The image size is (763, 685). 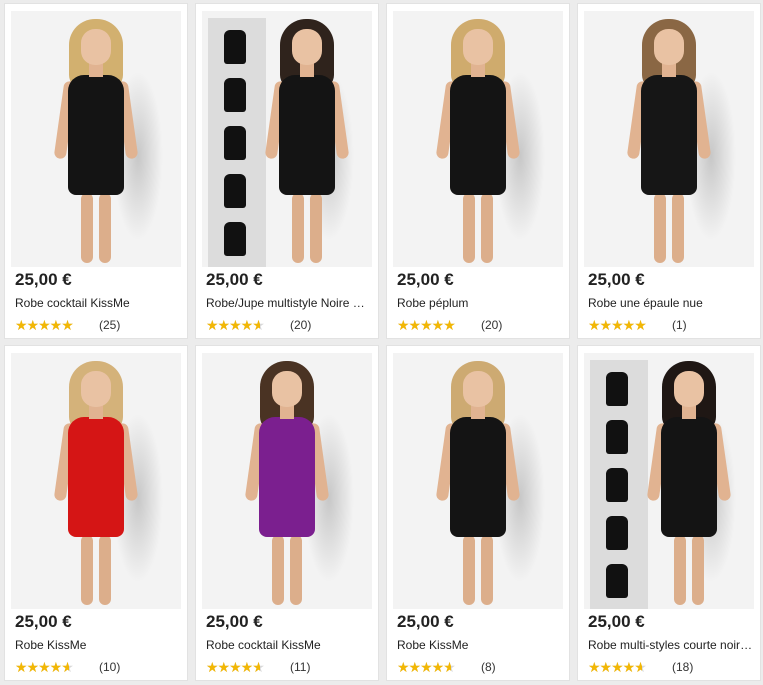 I want to click on product-title: Robe/Jupe multistyle Noire KissMe, so click(x=288, y=303).